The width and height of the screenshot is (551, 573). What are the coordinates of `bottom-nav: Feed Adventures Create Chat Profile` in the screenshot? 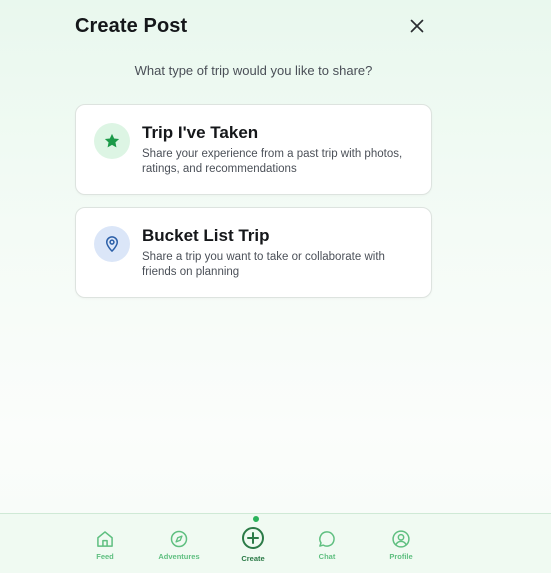 It's located at (275, 543).